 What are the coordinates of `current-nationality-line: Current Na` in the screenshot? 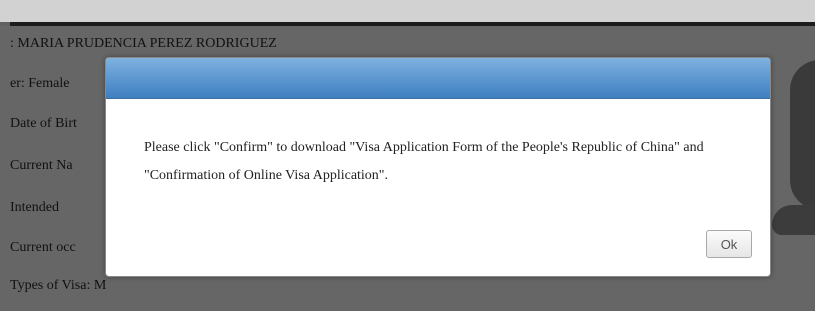 It's located at (41, 165).